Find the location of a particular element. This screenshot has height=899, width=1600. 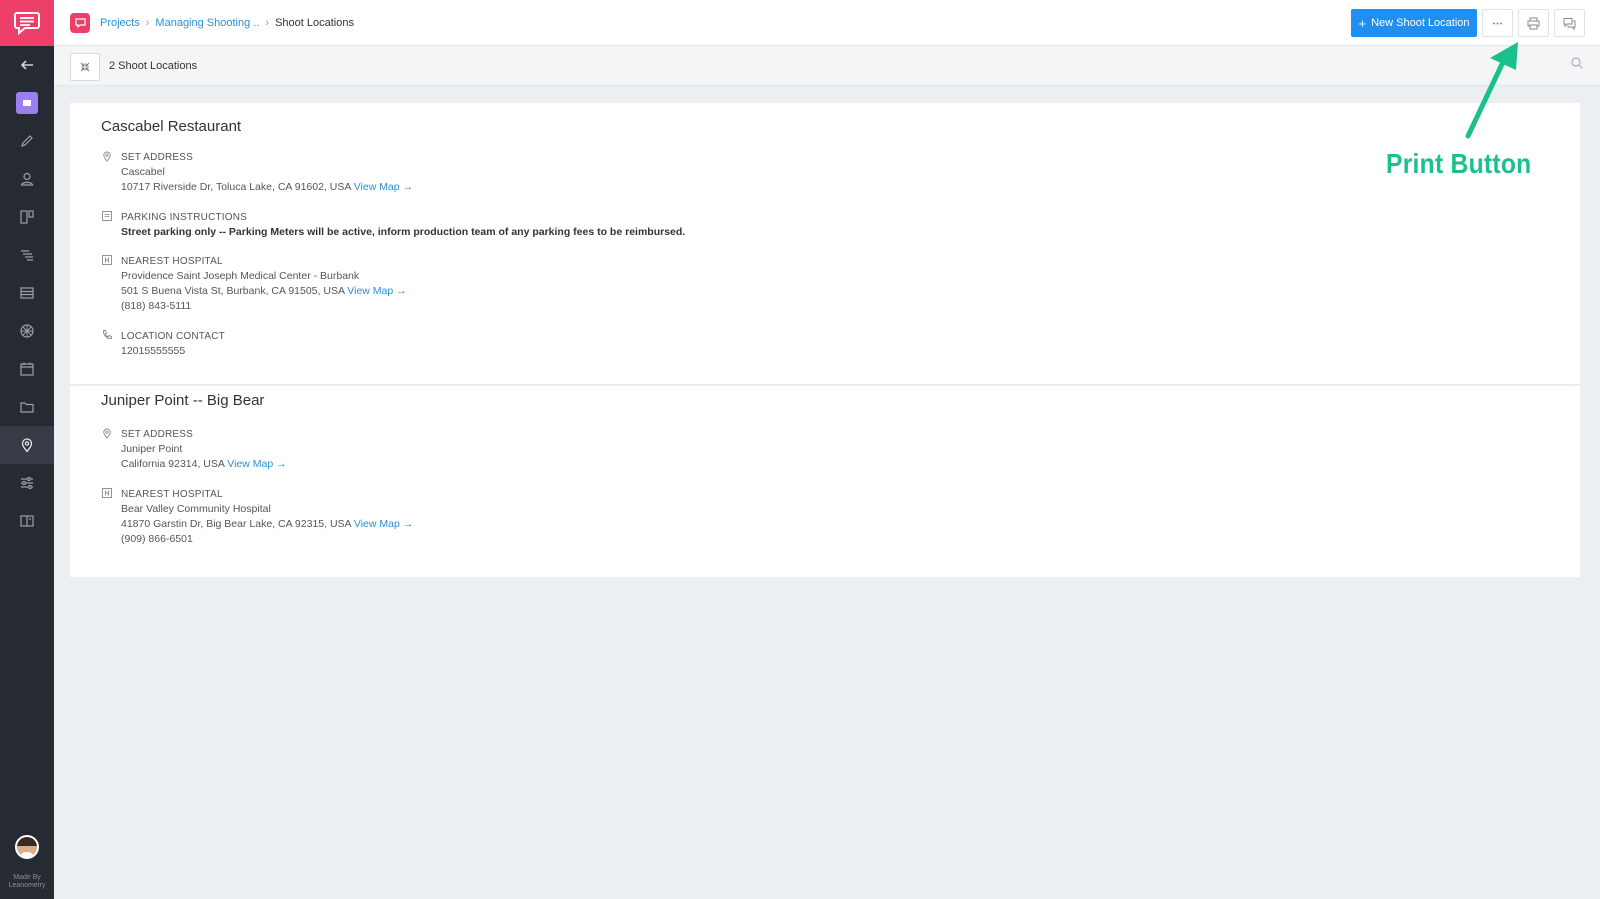

sidebar-item-elements is located at coordinates (27, 331).